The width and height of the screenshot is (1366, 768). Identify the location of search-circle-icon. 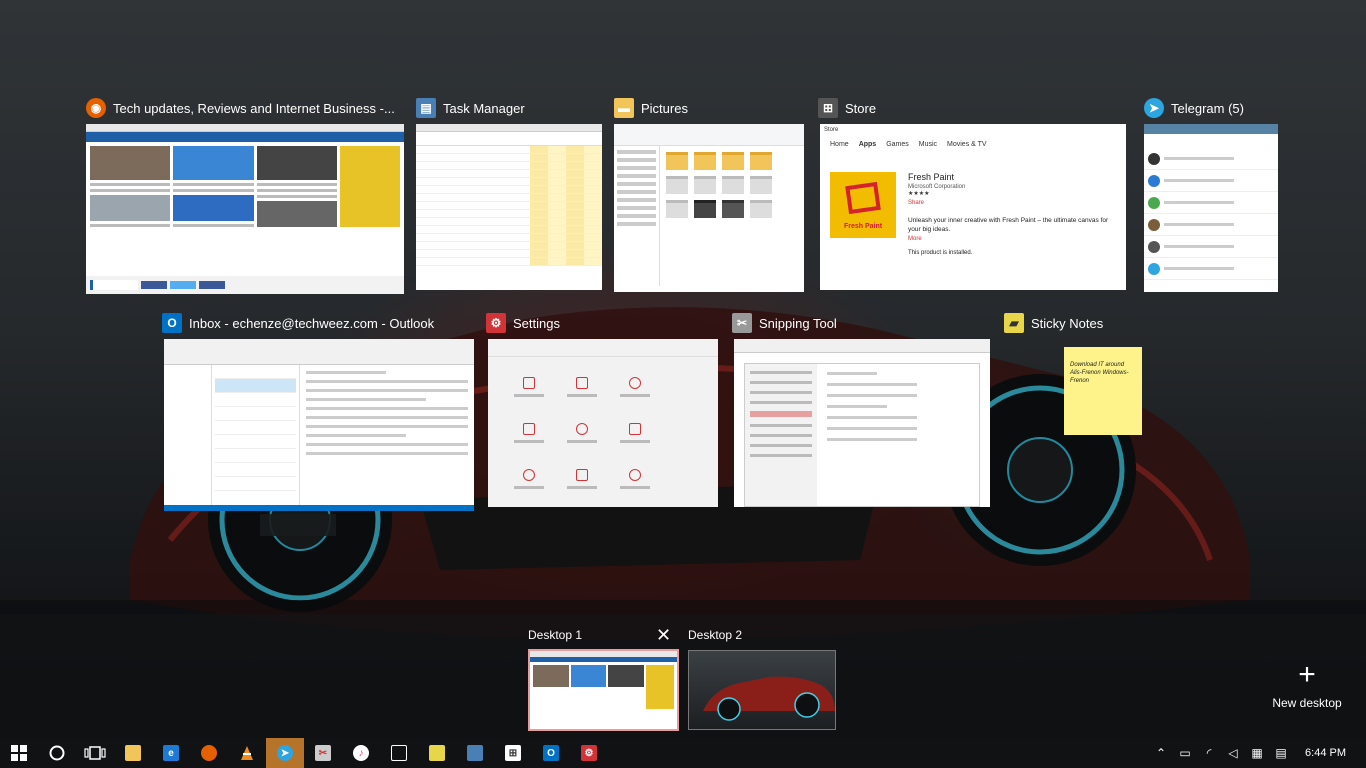
(57, 753).